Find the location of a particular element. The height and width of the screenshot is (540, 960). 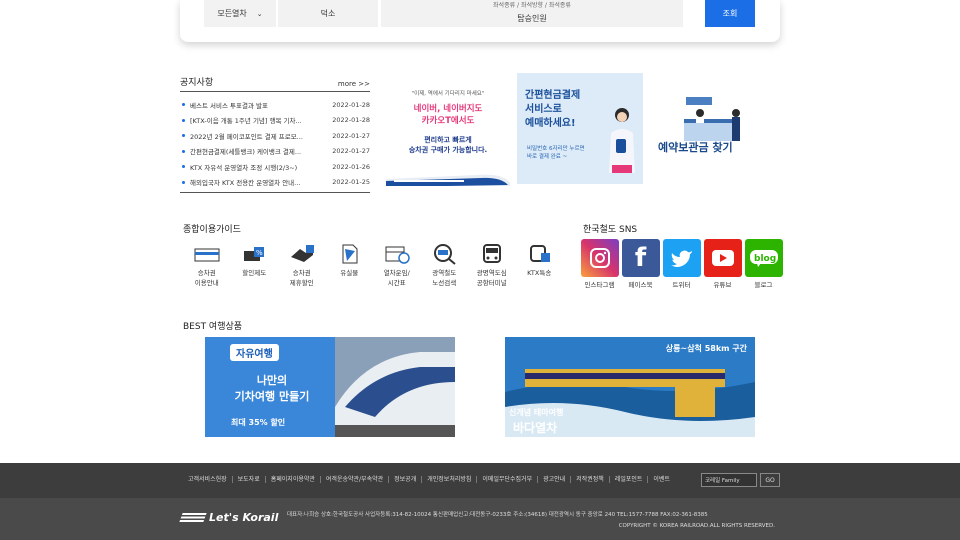

notice-header: 공지사항 more >> is located at coordinates (275, 81).